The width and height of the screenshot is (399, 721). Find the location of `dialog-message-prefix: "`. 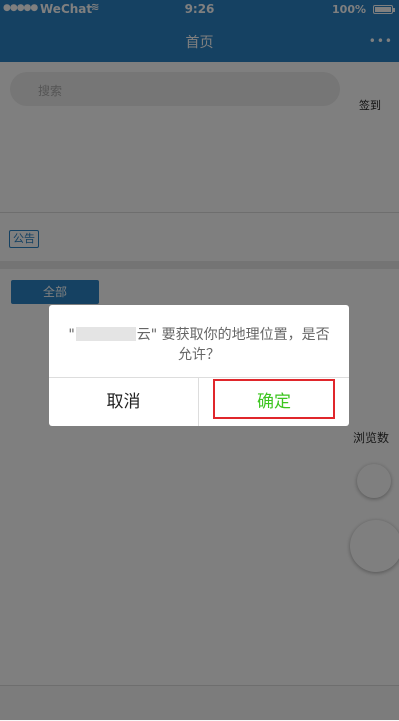

dialog-message-prefix: " is located at coordinates (71, 335).